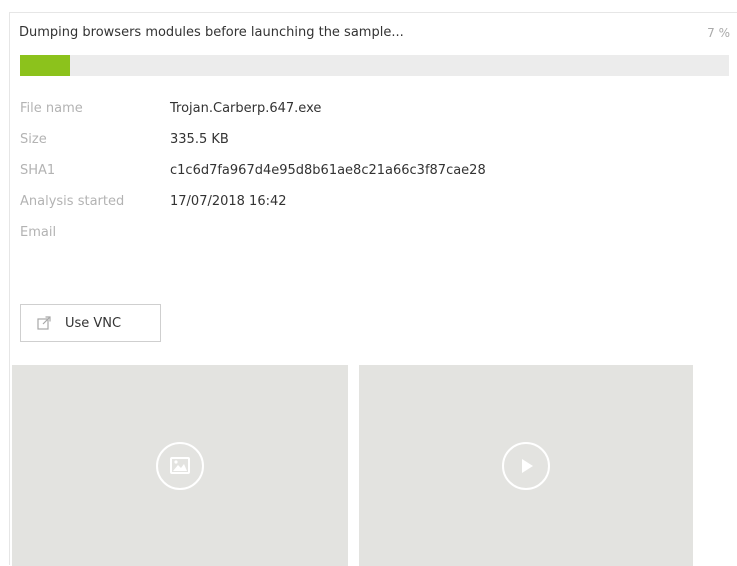  I want to click on analysis-started-label: Analysis started, so click(72, 201).